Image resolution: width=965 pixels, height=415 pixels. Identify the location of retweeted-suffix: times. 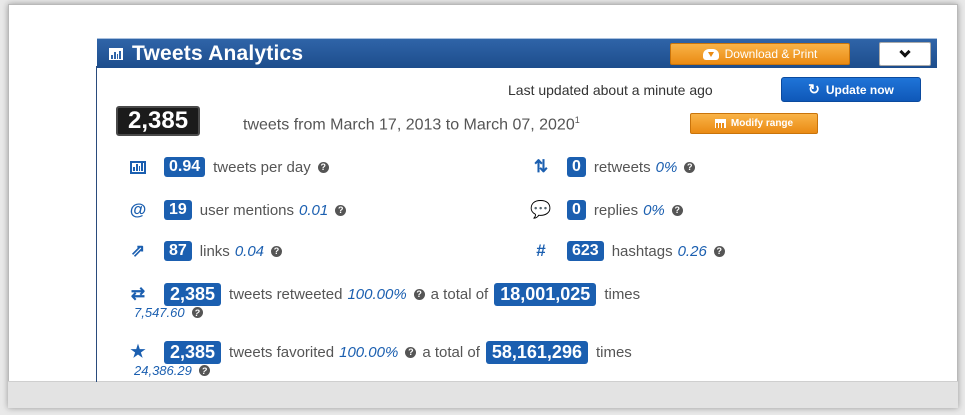
(622, 294).